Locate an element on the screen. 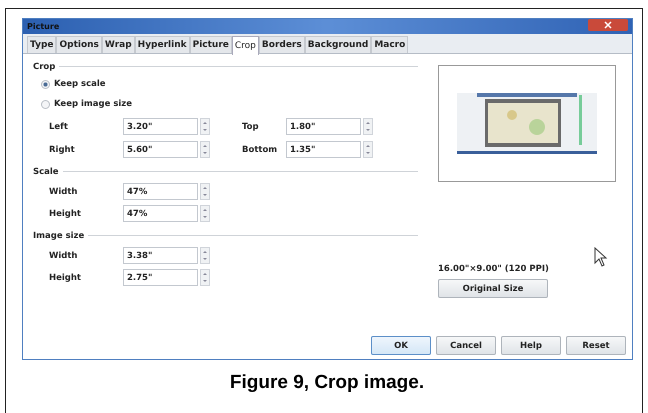 Image resolution: width=648 pixels, height=413 pixels. tab: Type is located at coordinates (41, 44).